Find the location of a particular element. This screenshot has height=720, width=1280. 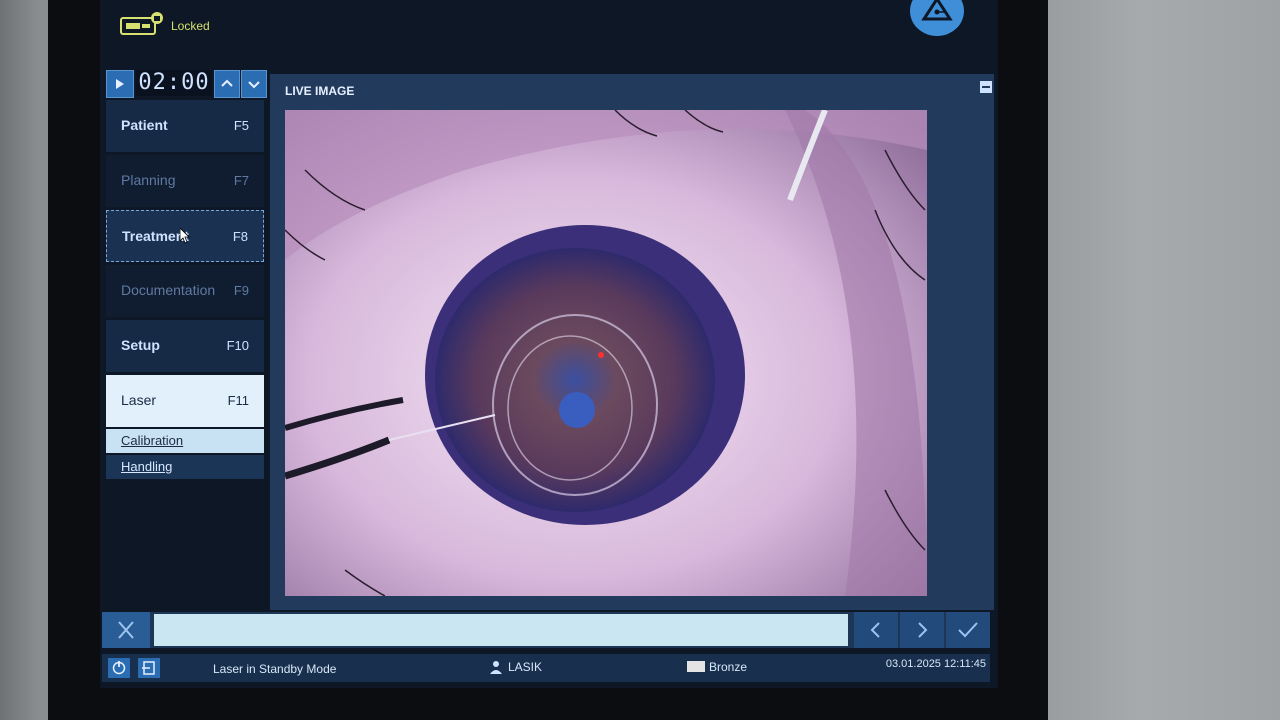

nav-item-setup: Setup F10 is located at coordinates (185, 346).